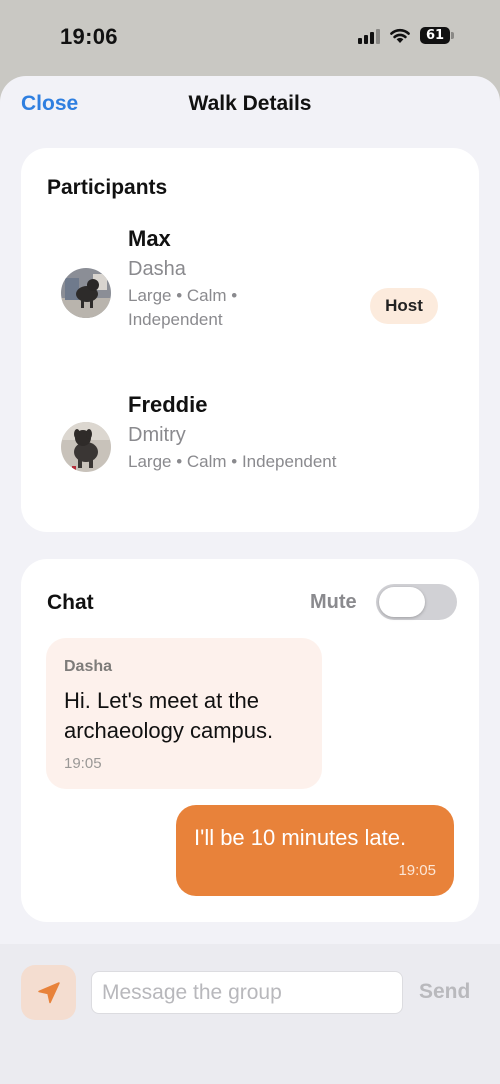 The image size is (500, 1084). I want to click on chat-title: Chat, so click(70, 602).